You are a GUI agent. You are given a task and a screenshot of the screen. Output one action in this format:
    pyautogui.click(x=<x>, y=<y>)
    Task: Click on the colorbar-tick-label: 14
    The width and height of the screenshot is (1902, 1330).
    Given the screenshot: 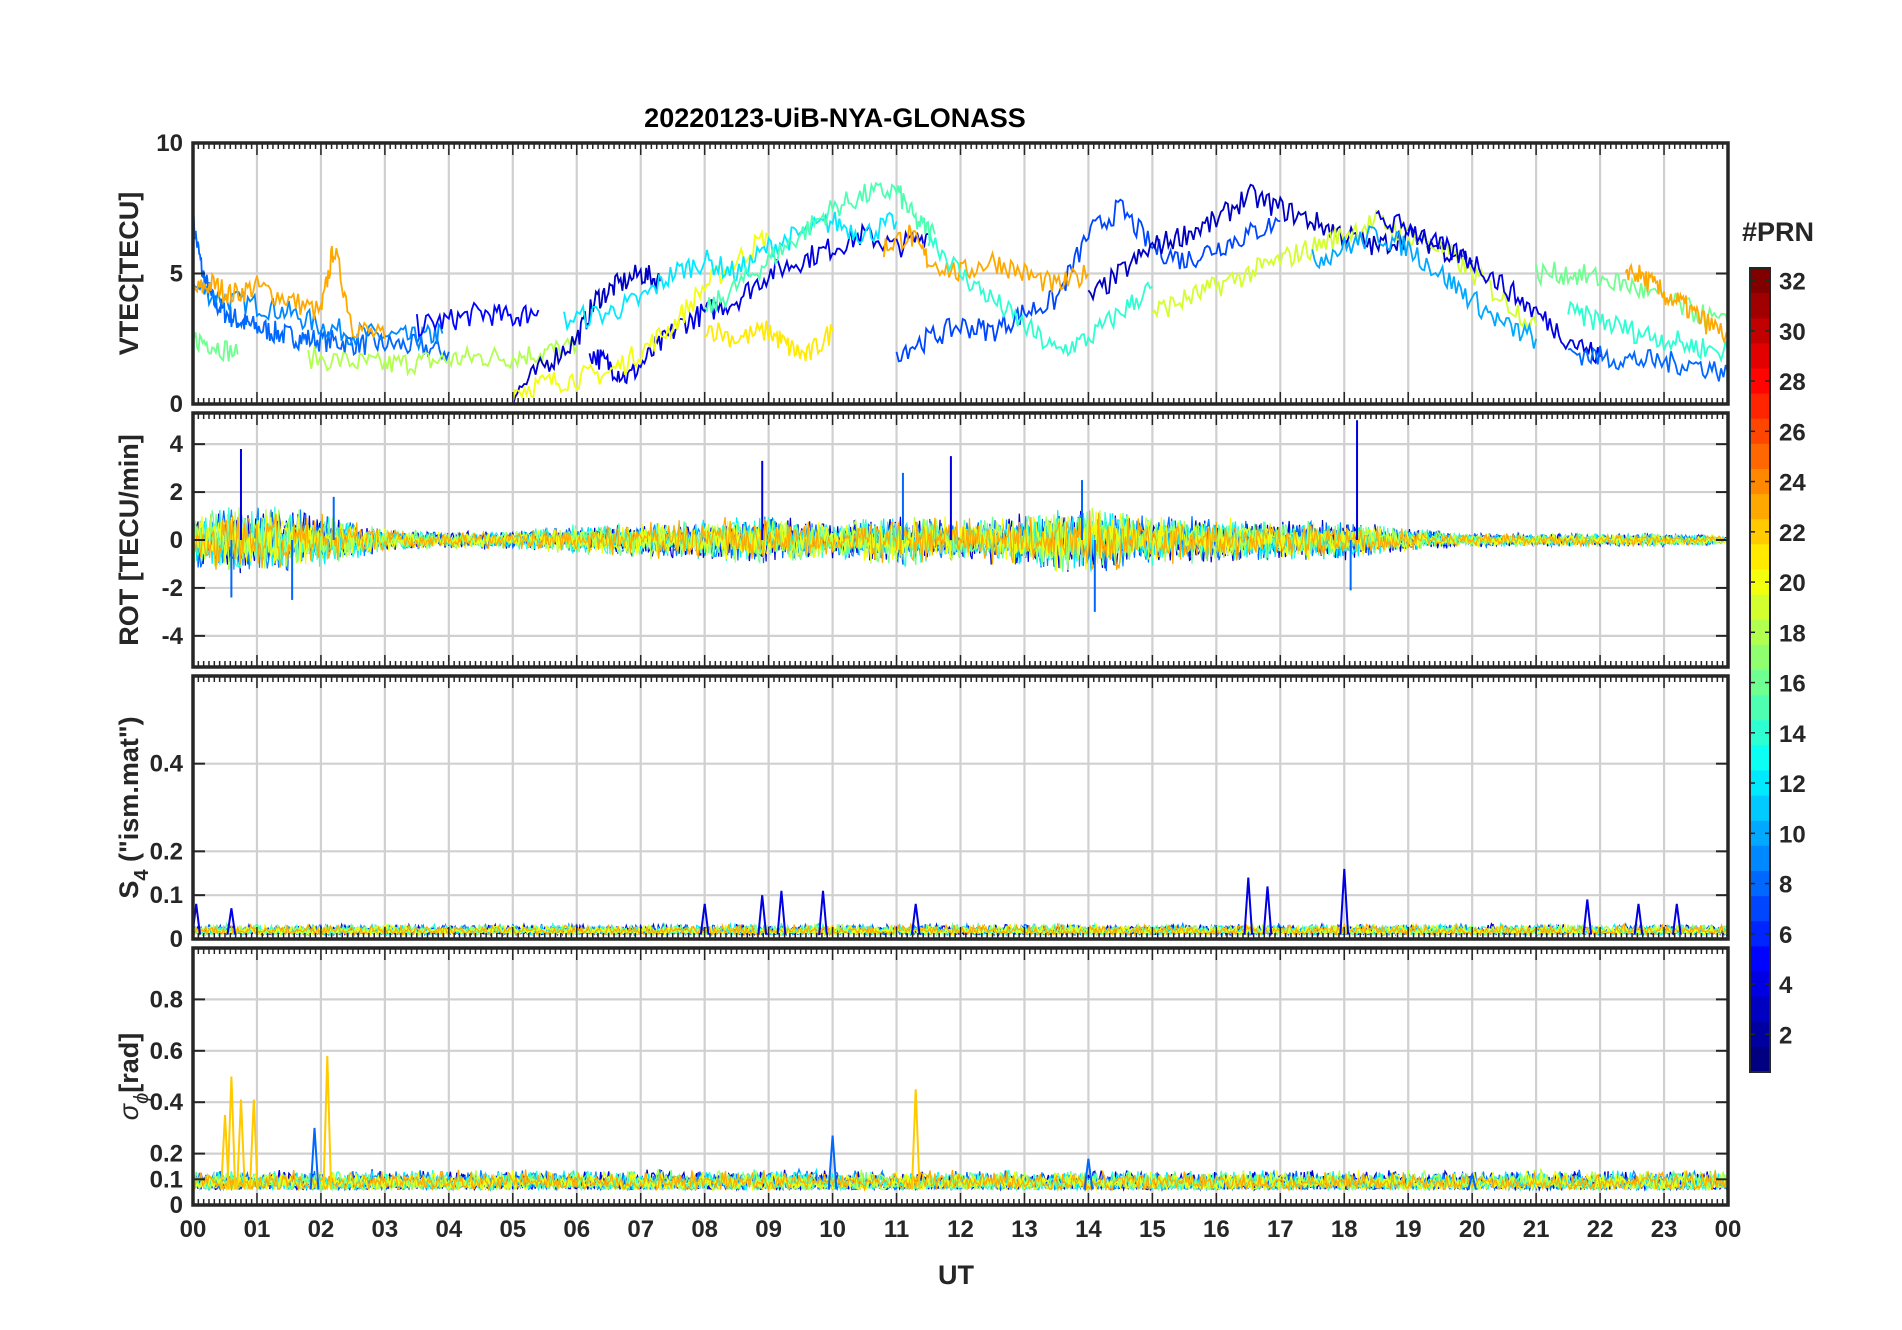 What is the action you would take?
    pyautogui.click(x=1792, y=734)
    